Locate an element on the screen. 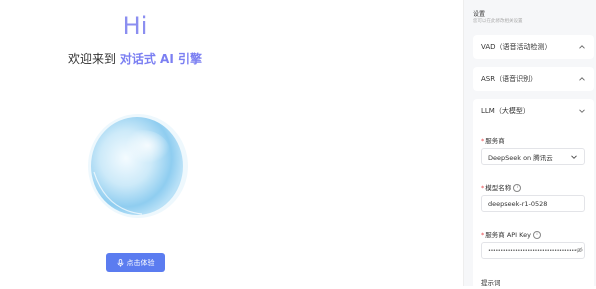 Image resolution: width=596 pixels, height=289 pixels. vad-section-label: VAD（语音活动检测） is located at coordinates (516, 47).